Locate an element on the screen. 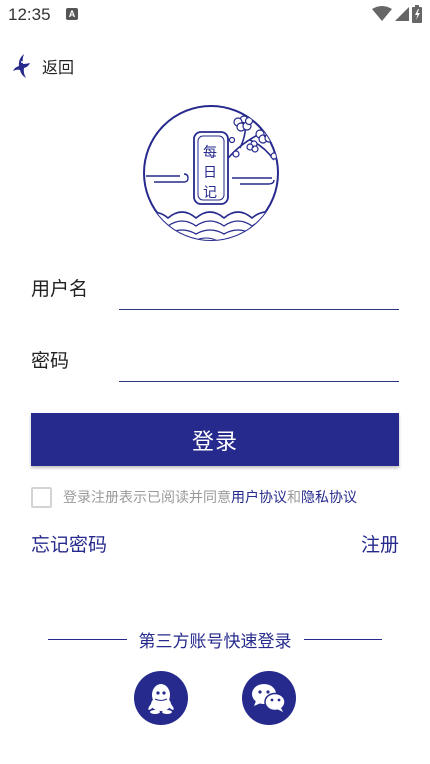 This screenshot has height=764, width=430. battery-icon is located at coordinates (417, 14).